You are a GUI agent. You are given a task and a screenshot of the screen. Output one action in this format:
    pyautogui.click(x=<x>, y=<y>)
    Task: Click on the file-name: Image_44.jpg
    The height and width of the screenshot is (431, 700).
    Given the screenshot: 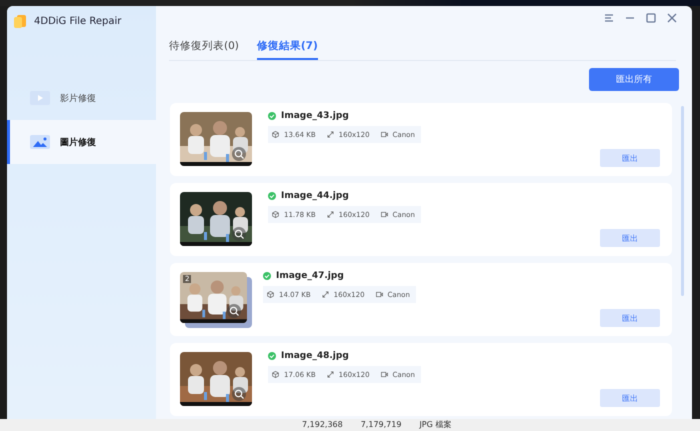 What is the action you would take?
    pyautogui.click(x=315, y=196)
    